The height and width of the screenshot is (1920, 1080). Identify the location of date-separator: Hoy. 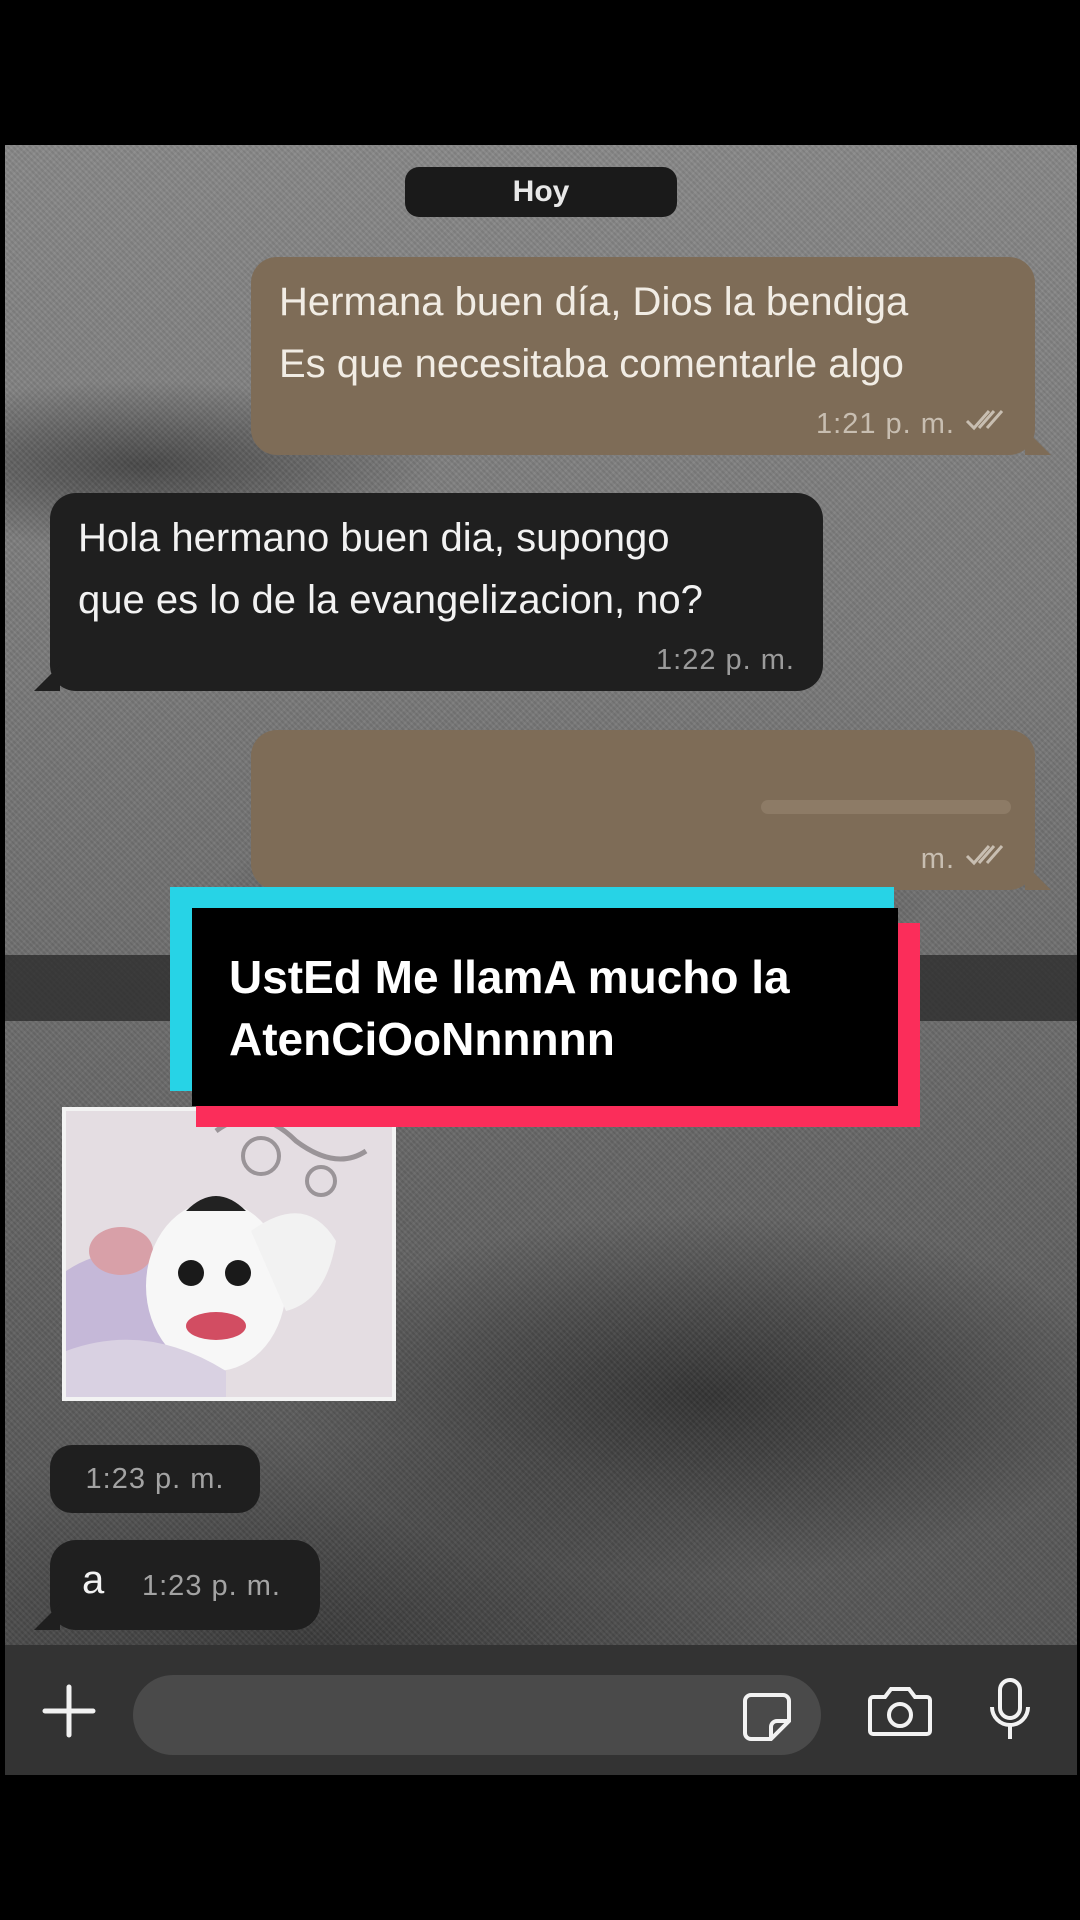
(541, 192).